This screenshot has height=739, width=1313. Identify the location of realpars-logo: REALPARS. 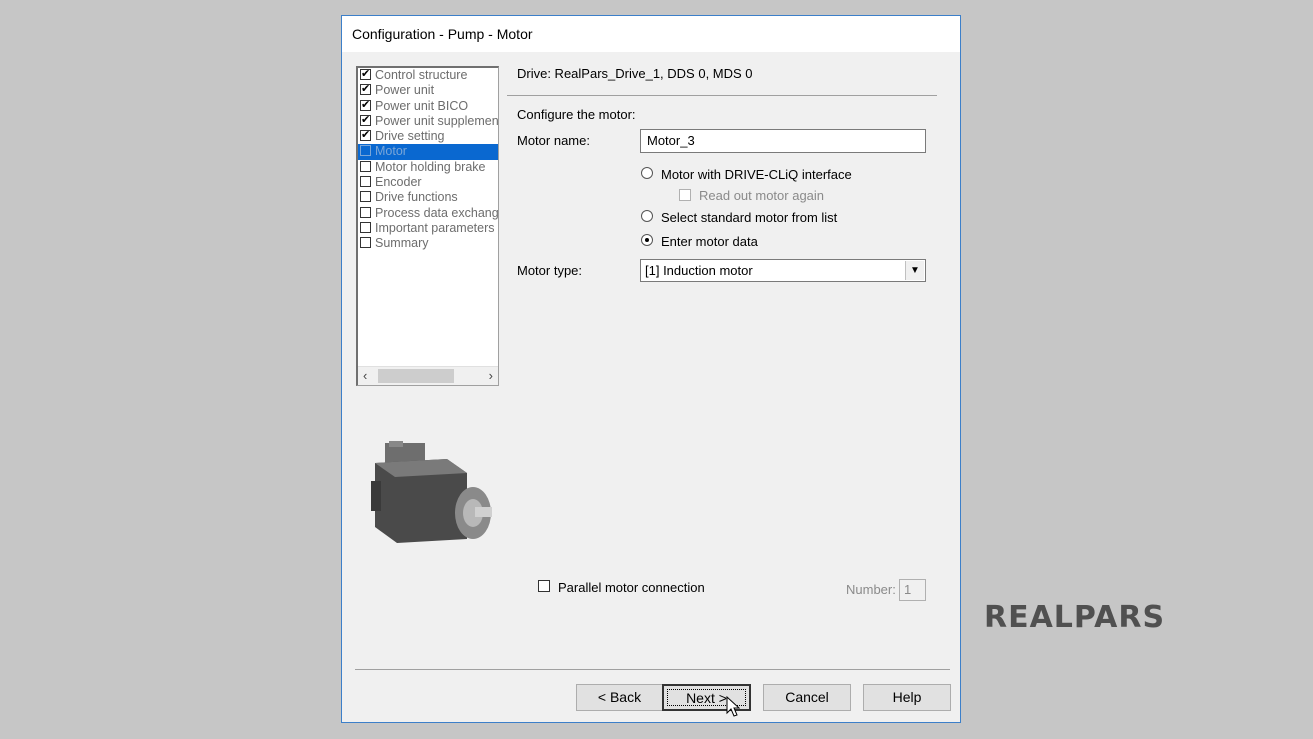
(1075, 617).